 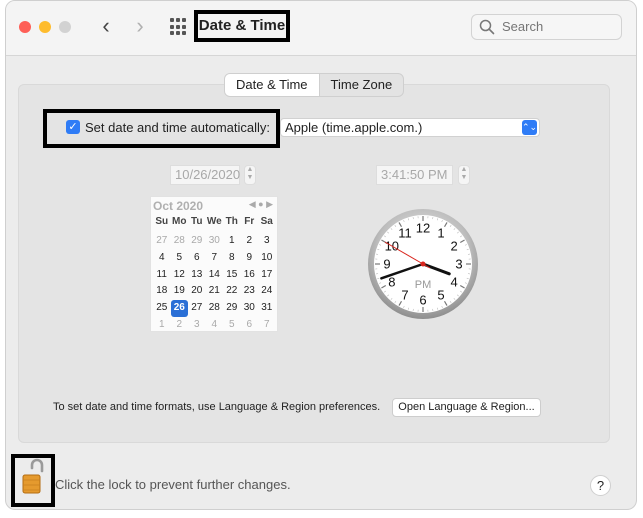 I want to click on calendar-day: 16, so click(x=250, y=275).